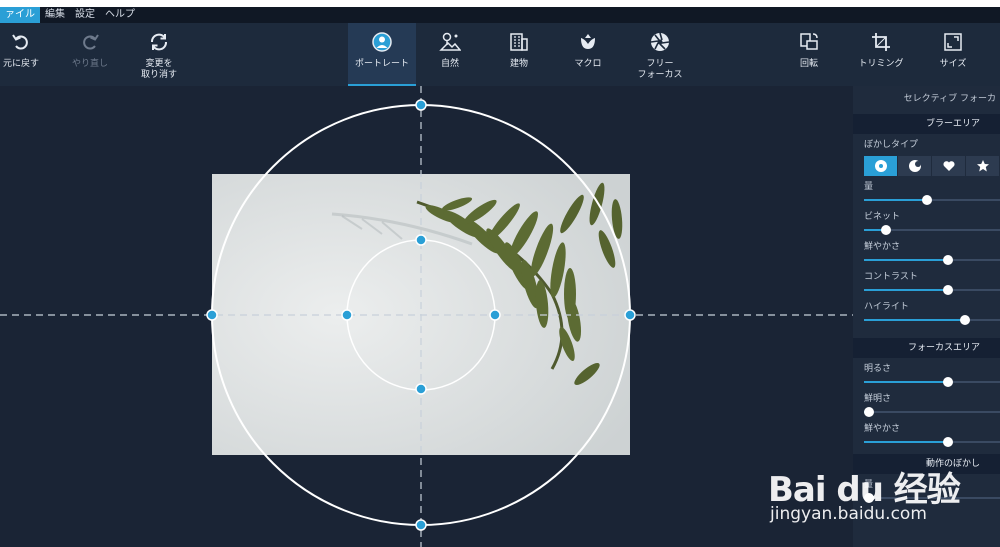 The image size is (1000, 547). Describe the element at coordinates (89, 64) in the screenshot. I see `redo-label: やり直し` at that location.